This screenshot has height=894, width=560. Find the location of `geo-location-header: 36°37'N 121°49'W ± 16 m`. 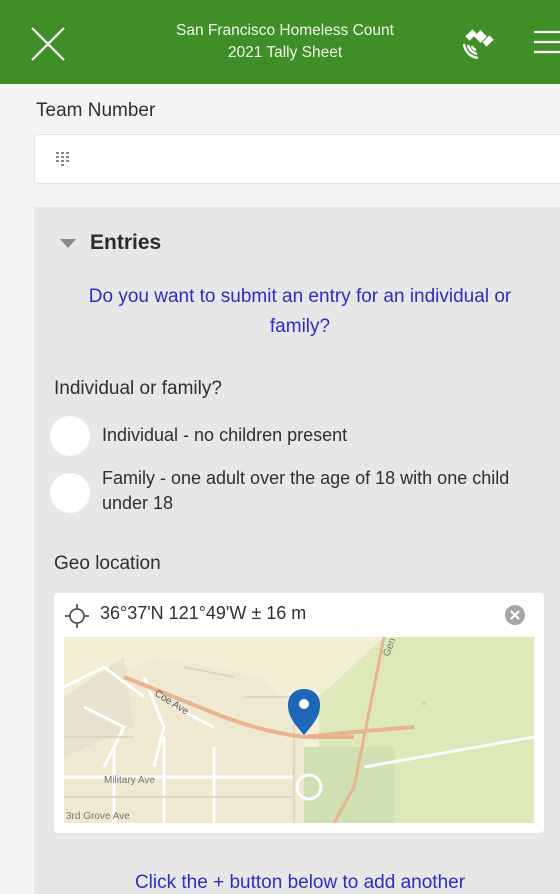

geo-location-header: 36°37'N 121°49'W ± 16 m is located at coordinates (299, 615).